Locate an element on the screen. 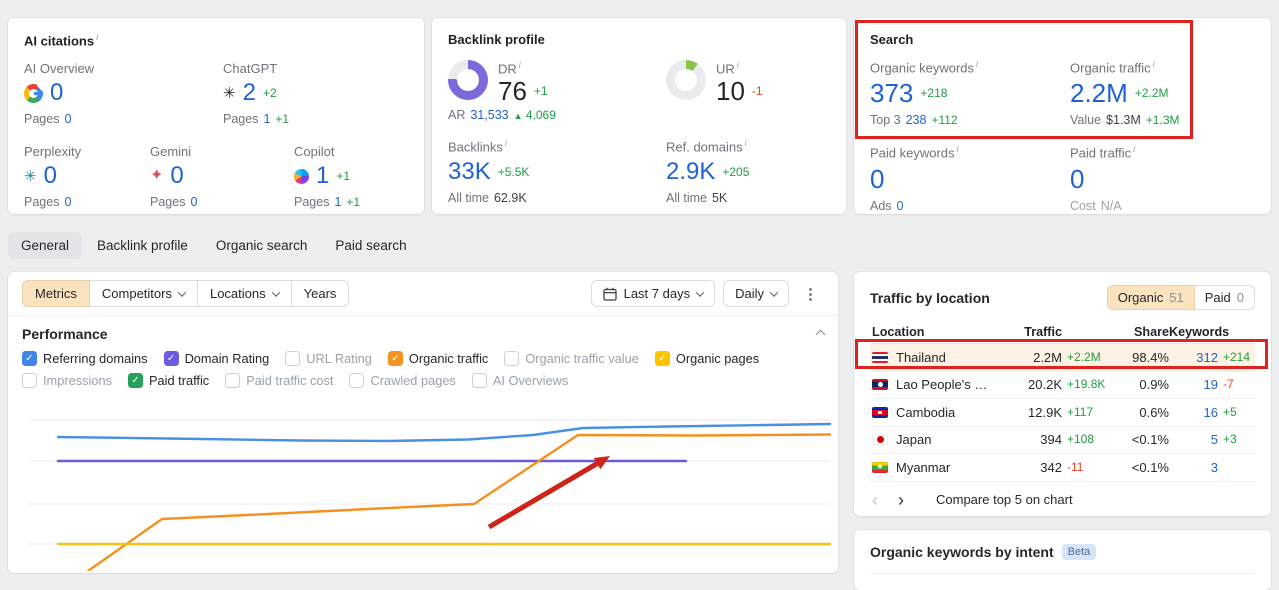 The width and height of the screenshot is (1279, 590). ads-value: 0 is located at coordinates (900, 206).